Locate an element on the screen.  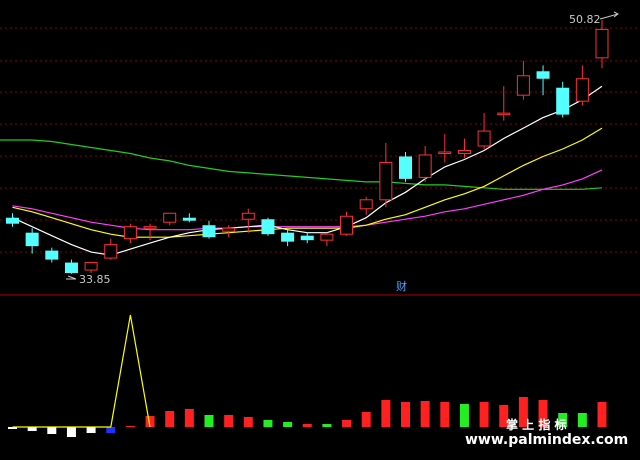
high-price-marker: 50.82 is located at coordinates (594, 18).